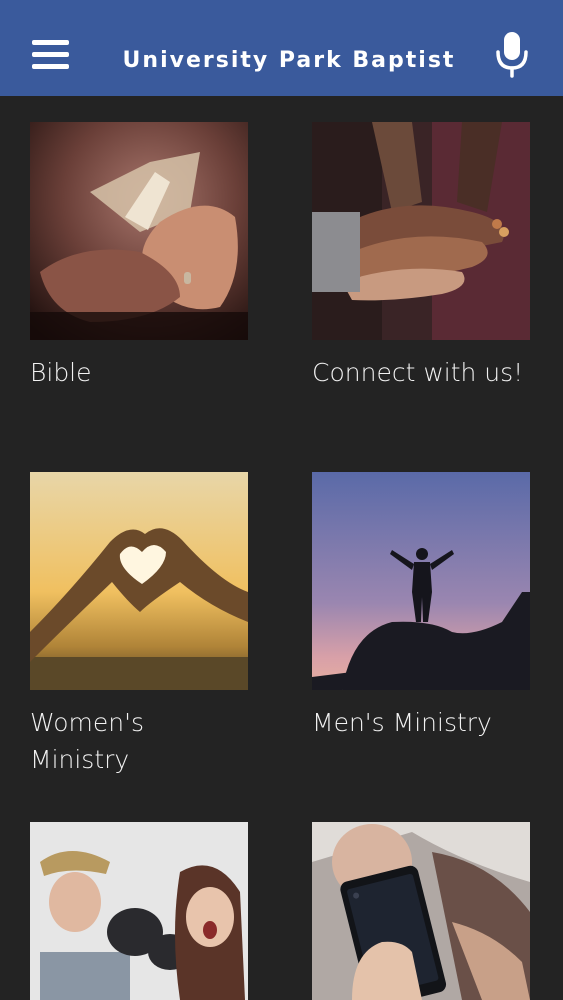 This screenshot has width=563, height=1000. I want to click on microphone-icon, so click(512, 54).